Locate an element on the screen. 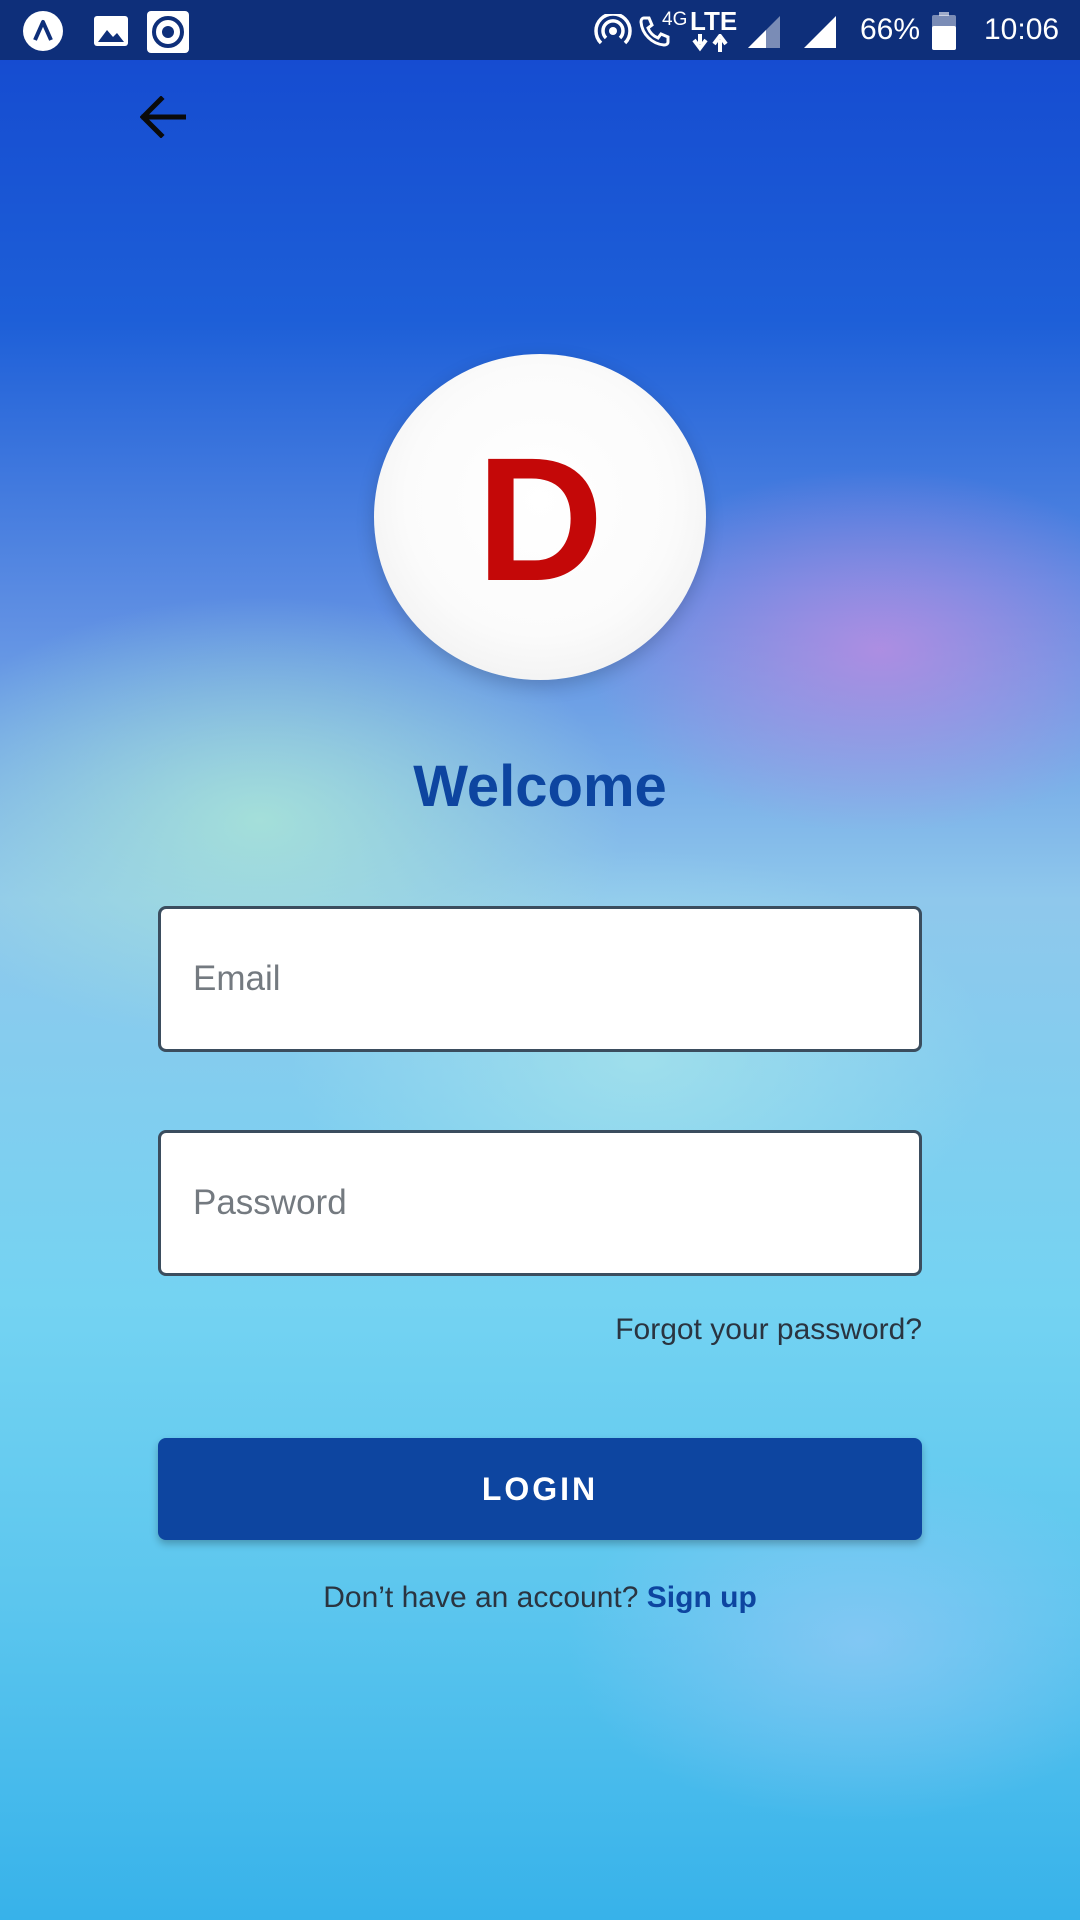 The width and height of the screenshot is (1080, 1920). app-logo: D is located at coordinates (540, 517).